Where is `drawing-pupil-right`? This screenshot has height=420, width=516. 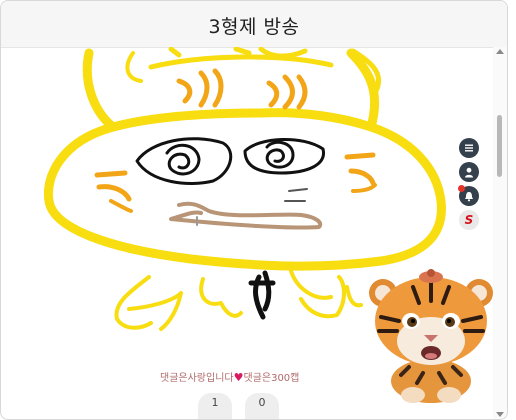 drawing-pupil-right is located at coordinates (280, 154).